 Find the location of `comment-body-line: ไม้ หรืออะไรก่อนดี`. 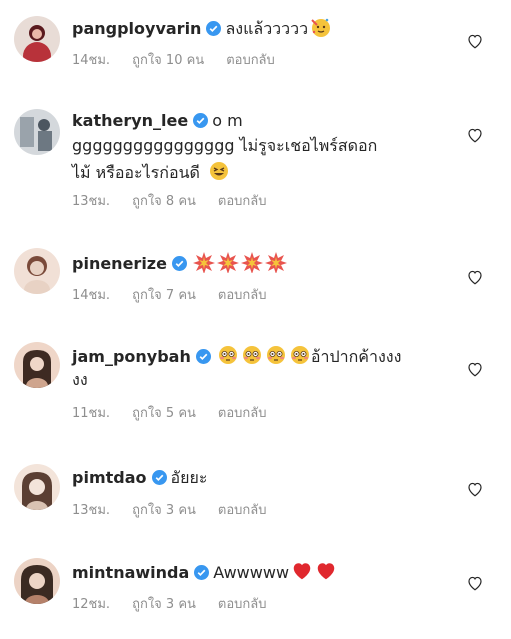

comment-body-line: ไม้ หรืออะไรก่อนดี is located at coordinates (136, 172).